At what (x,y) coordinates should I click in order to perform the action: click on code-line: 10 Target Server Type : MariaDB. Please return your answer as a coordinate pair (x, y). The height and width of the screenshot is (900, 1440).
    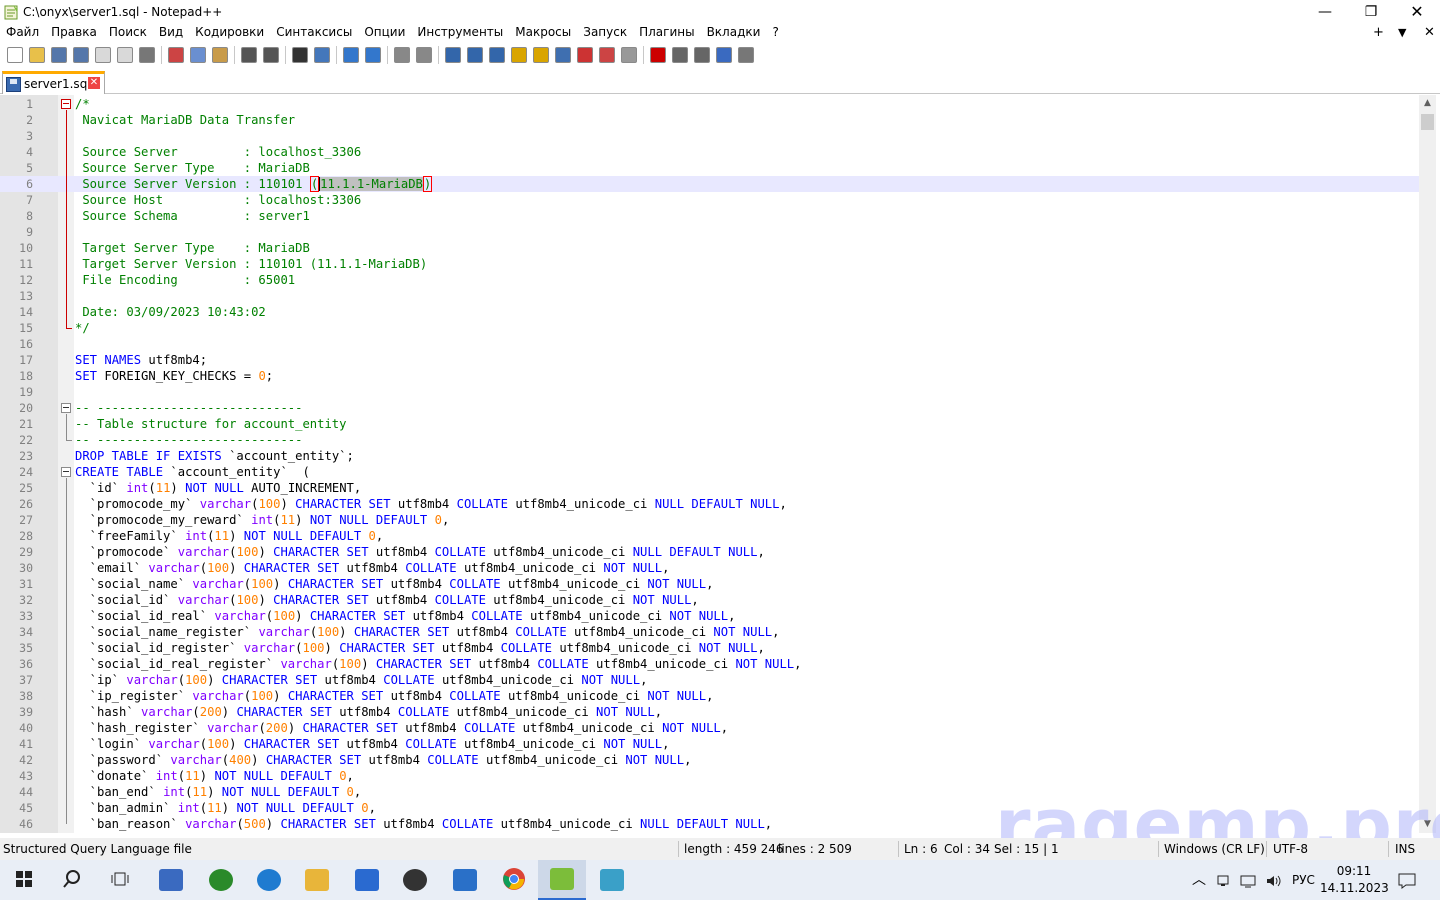
    Looking at the image, I should click on (709, 248).